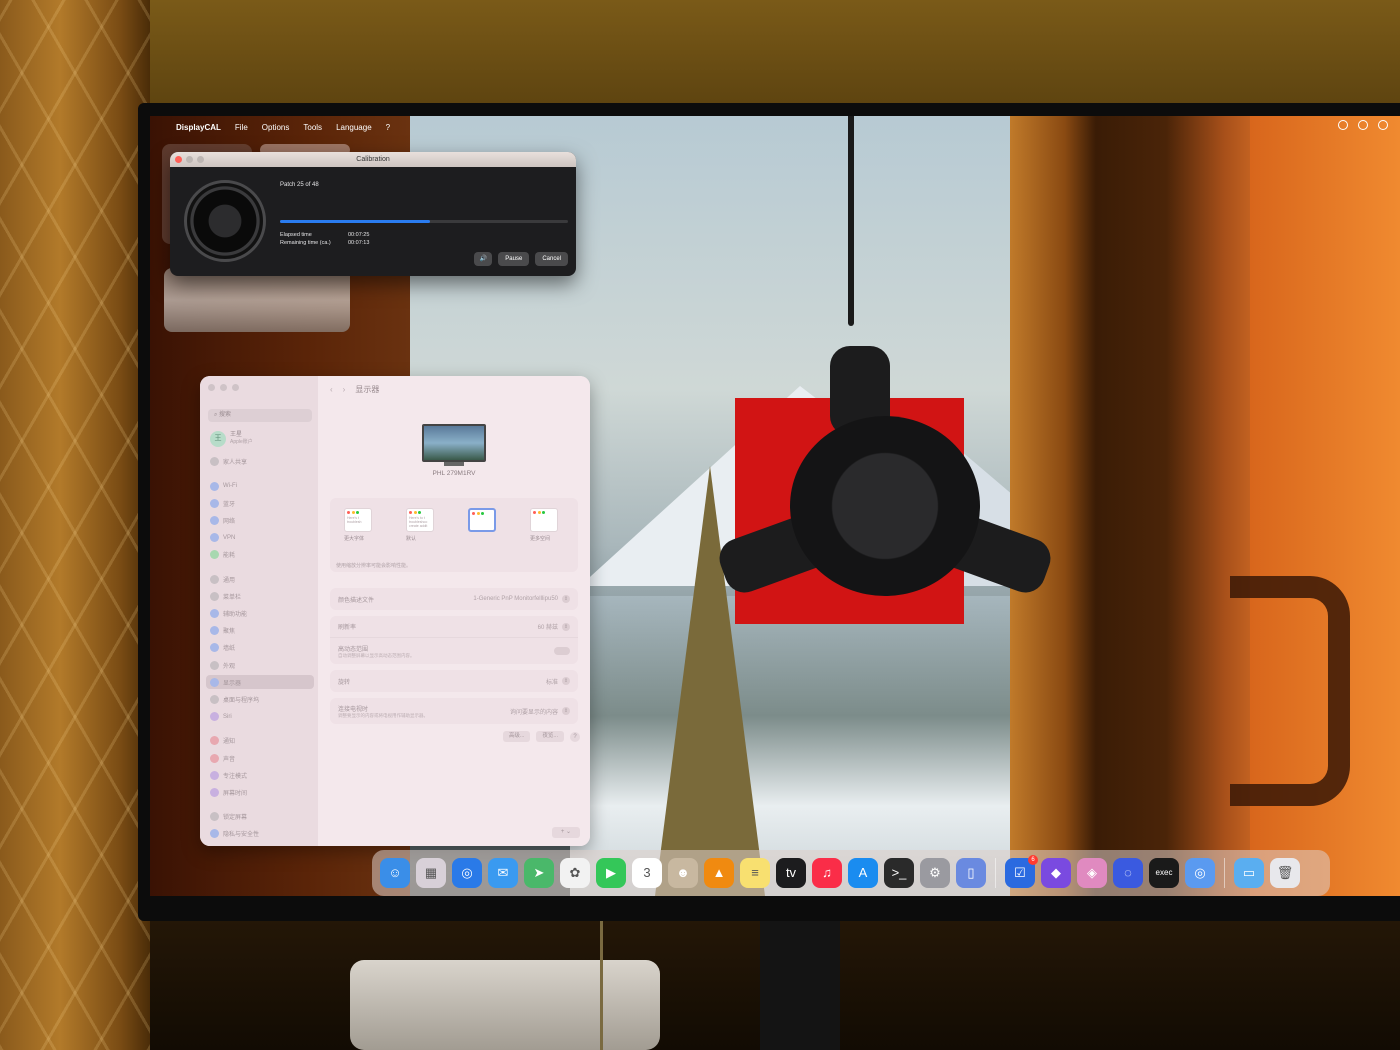  What do you see at coordinates (260, 486) in the screenshot?
I see `sidebar-item: Wi-Fi` at bounding box center [260, 486].